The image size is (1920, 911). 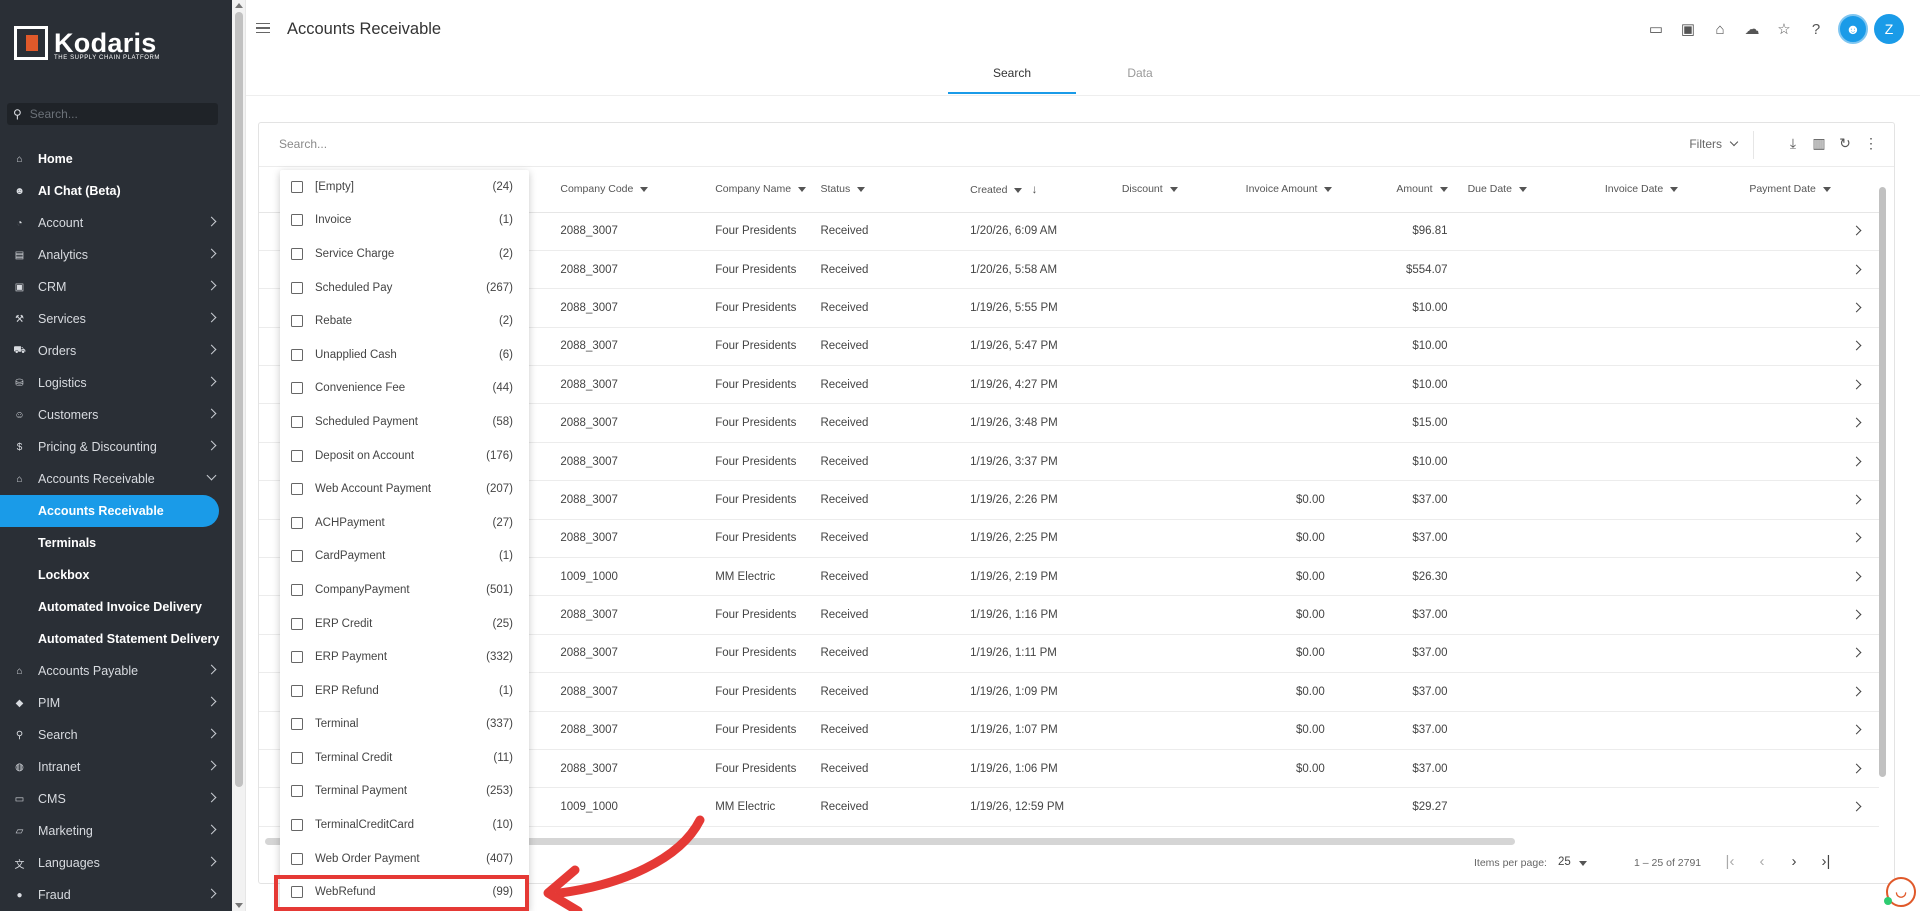 I want to click on sidebar-scrollbar-thumb, so click(x=239, y=399).